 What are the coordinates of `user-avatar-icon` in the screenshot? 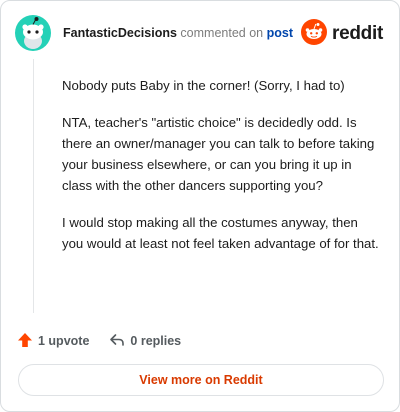 It's located at (33, 33).